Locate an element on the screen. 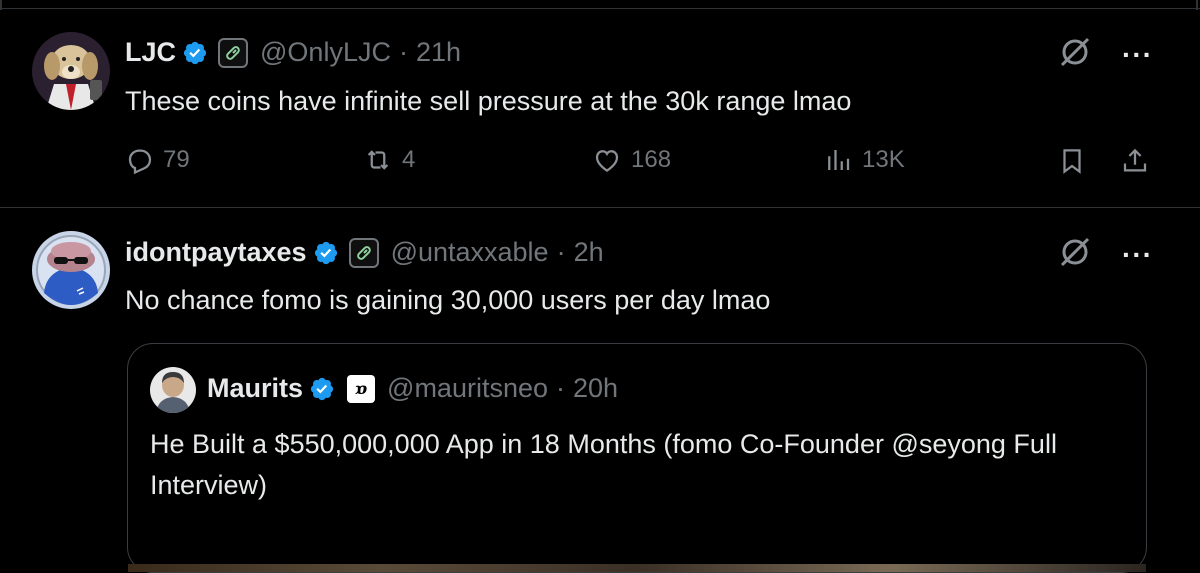  handle: @untaxxable is located at coordinates (470, 252).